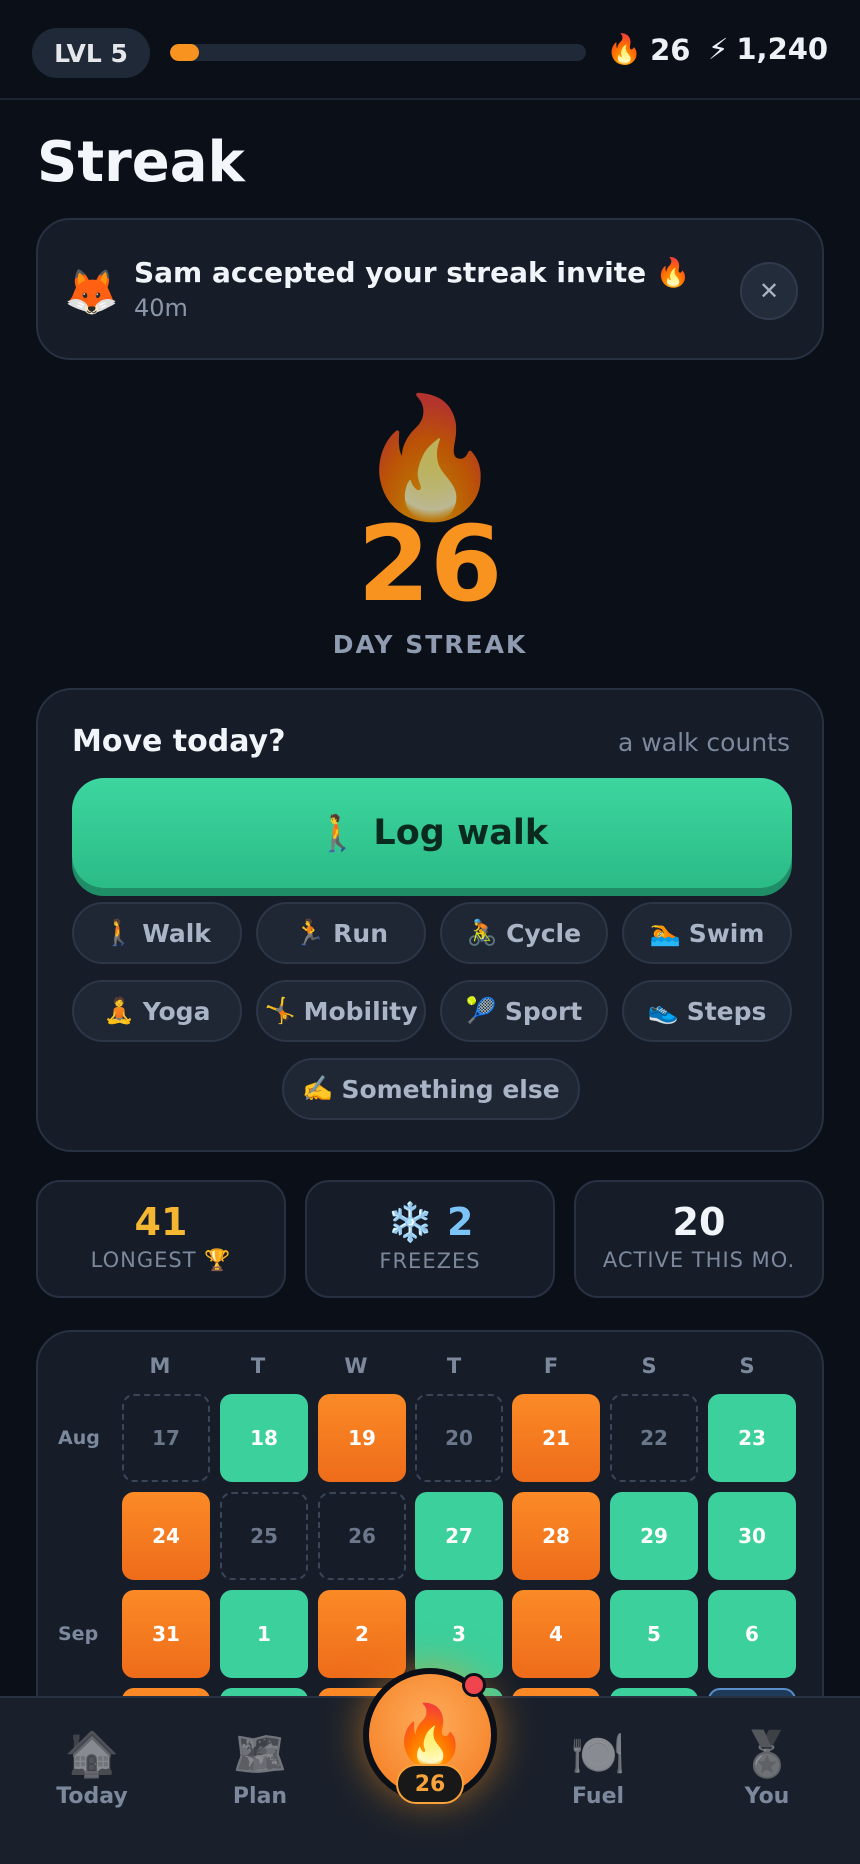 Image resolution: width=860 pixels, height=1864 pixels. What do you see at coordinates (718, 49) in the screenshot?
I see `lightning-icon: ⚡` at bounding box center [718, 49].